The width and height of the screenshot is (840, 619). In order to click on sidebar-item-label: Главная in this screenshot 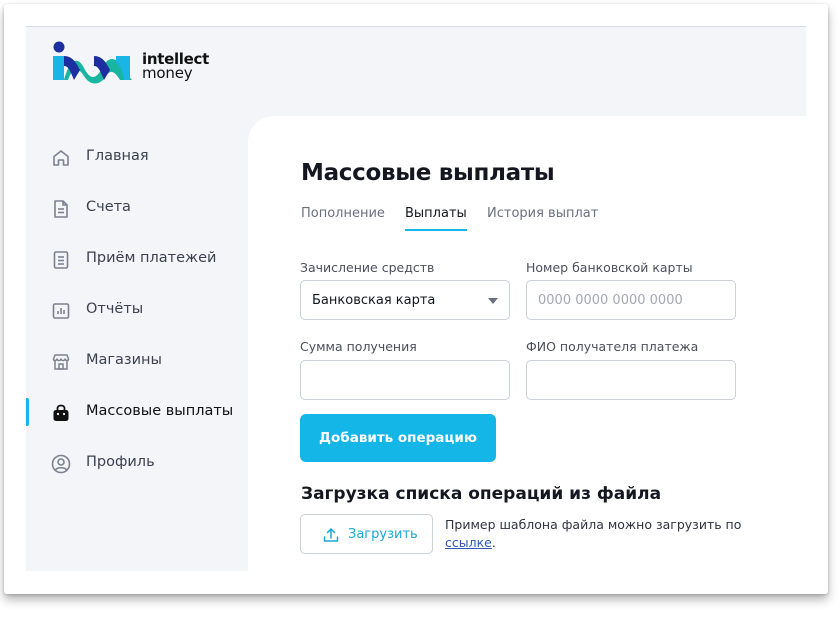, I will do `click(117, 156)`.